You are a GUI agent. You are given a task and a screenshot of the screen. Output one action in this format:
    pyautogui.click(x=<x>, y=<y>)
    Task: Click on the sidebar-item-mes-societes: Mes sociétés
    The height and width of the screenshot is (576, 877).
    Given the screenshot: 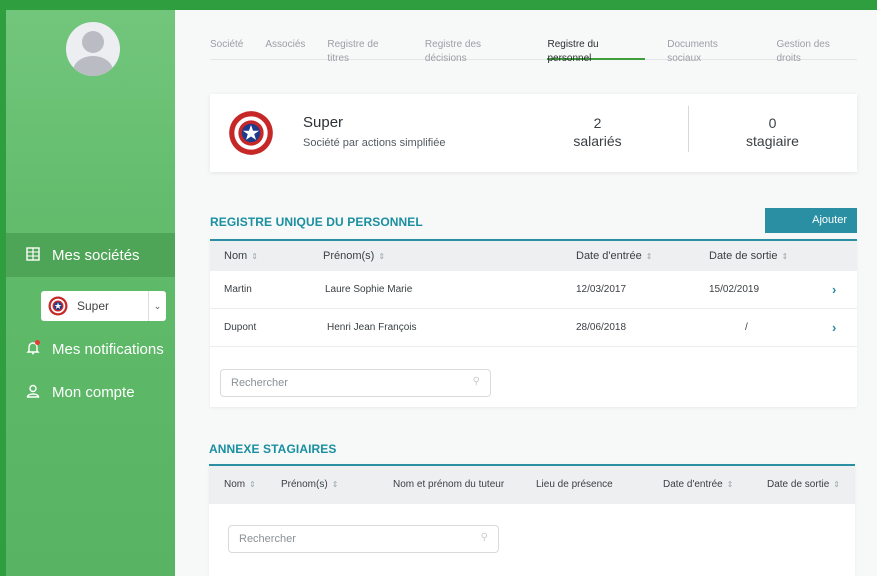 What is the action you would take?
    pyautogui.click(x=90, y=255)
    